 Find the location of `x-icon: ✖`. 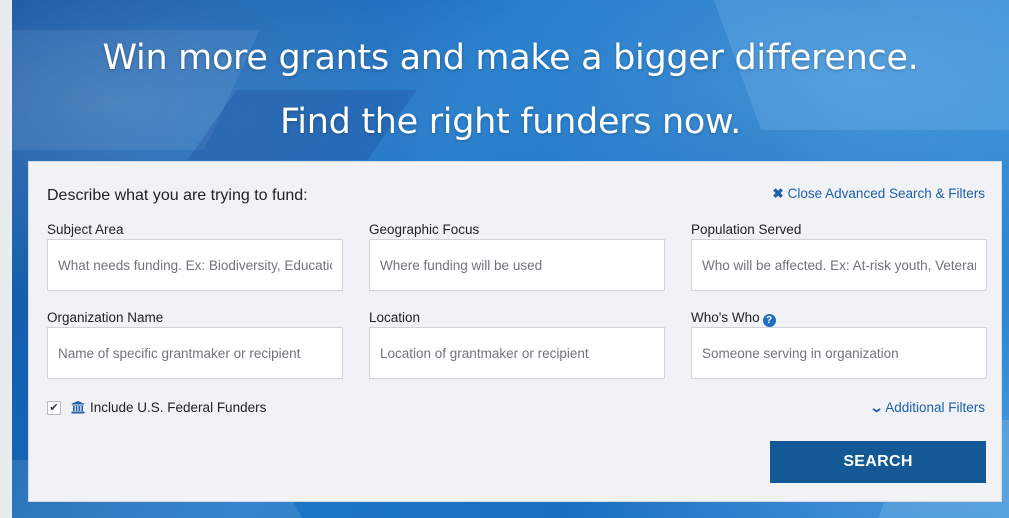

x-icon: ✖ is located at coordinates (778, 193).